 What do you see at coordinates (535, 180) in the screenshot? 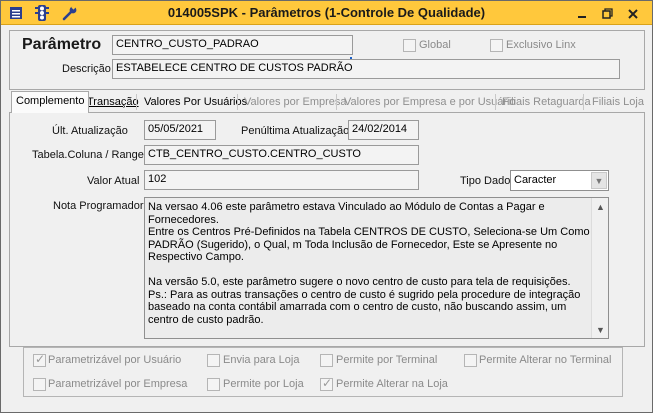
I see `tipo-dado-value: Caracter` at bounding box center [535, 180].